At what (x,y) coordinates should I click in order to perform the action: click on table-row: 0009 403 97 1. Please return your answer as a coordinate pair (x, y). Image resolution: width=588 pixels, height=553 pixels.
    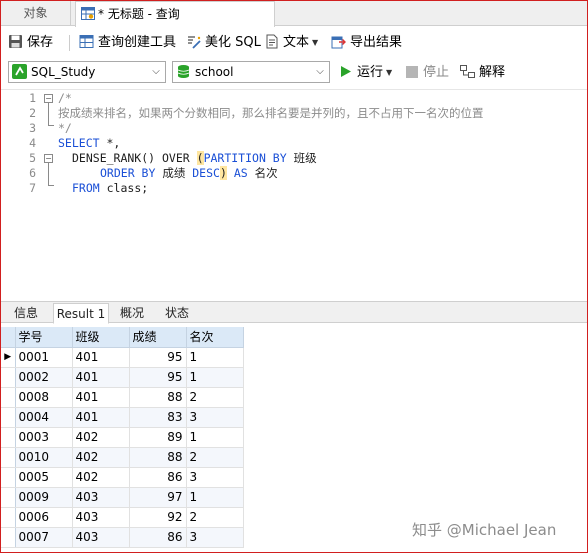
    Looking at the image, I should click on (122, 497).